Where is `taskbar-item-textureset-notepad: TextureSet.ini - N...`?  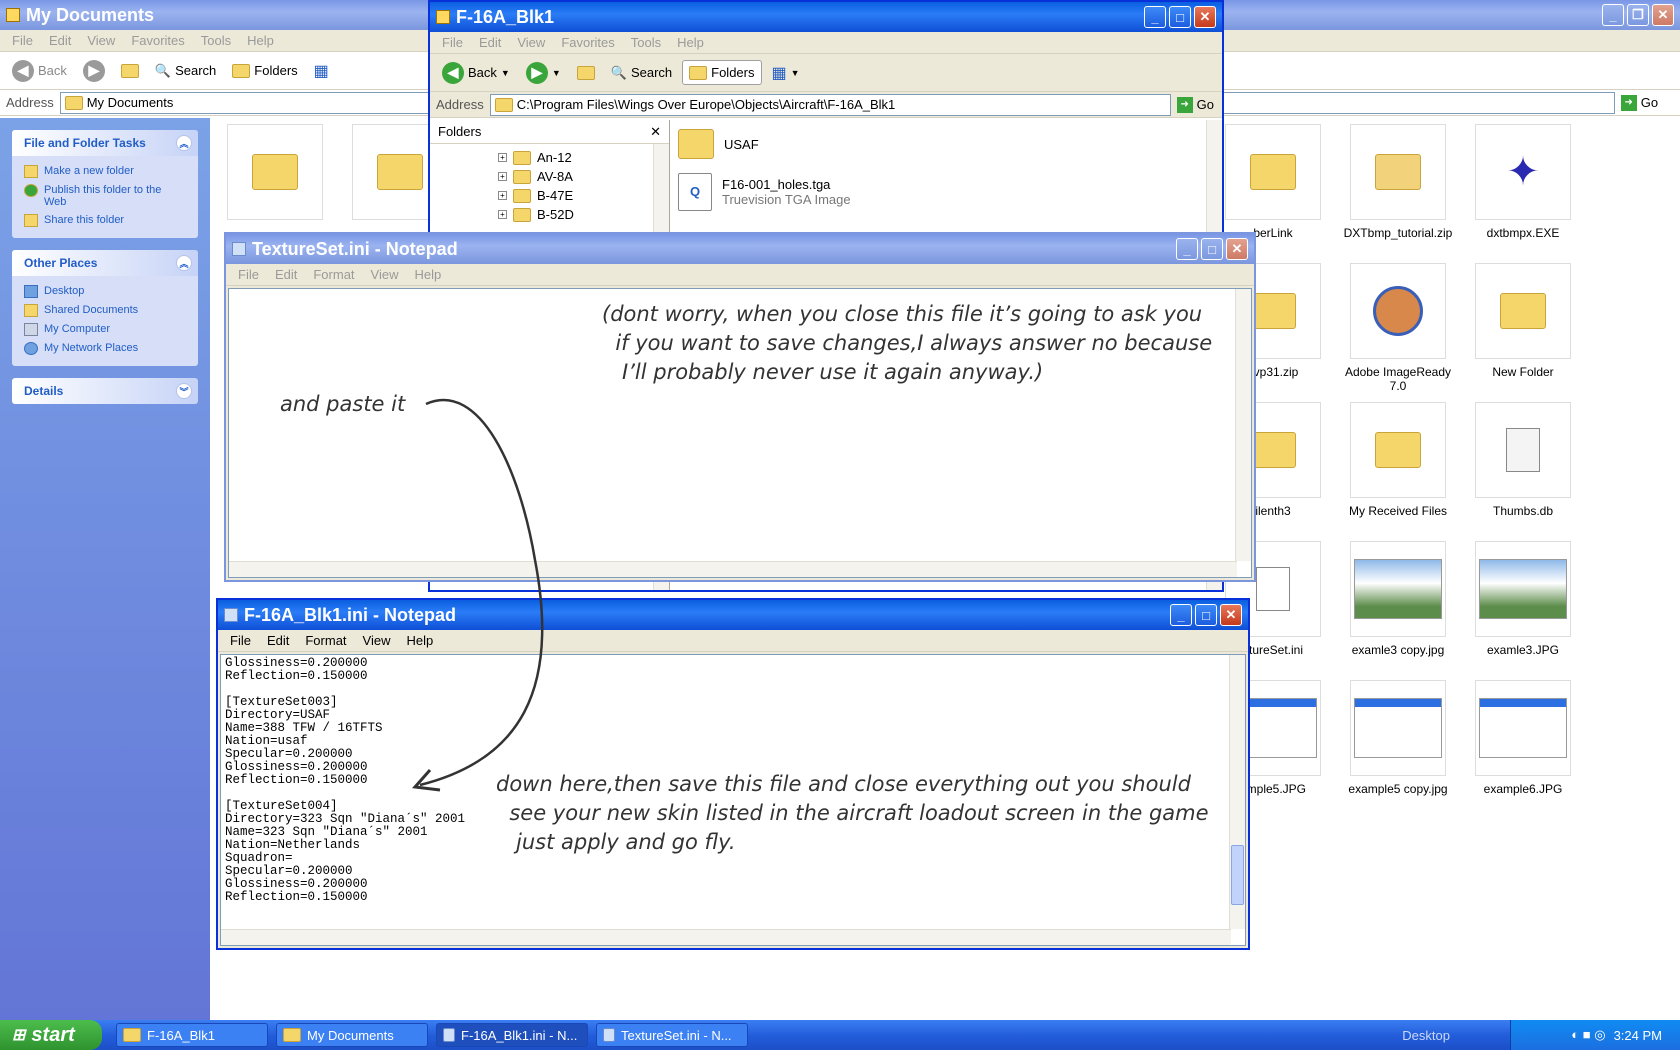 taskbar-item-textureset-notepad: TextureSet.ini - N... is located at coordinates (672, 1035).